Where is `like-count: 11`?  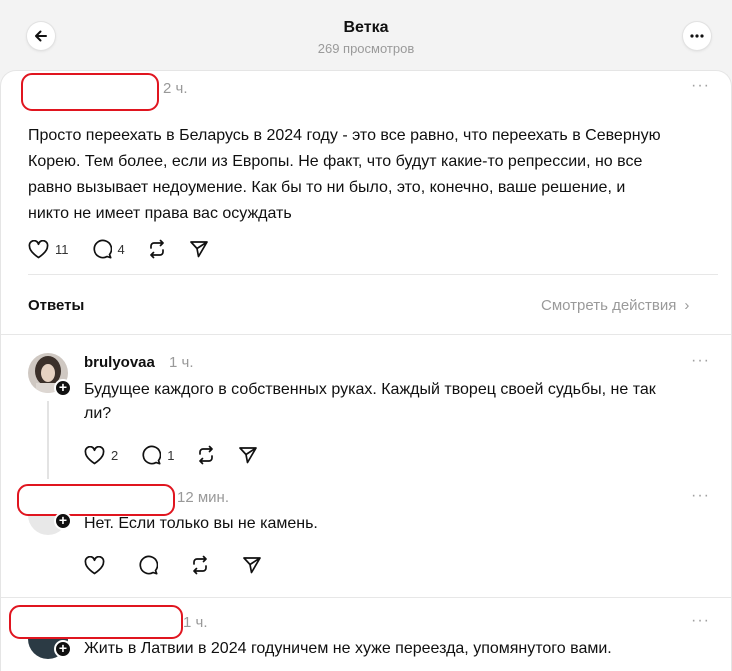 like-count: 11 is located at coordinates (62, 249).